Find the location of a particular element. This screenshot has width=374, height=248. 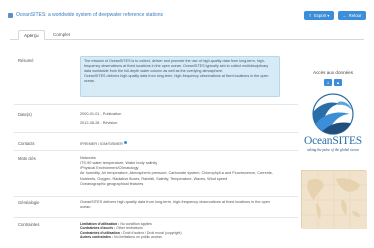

constraint-key: Contraintes d'accès : is located at coordinates (98, 228).